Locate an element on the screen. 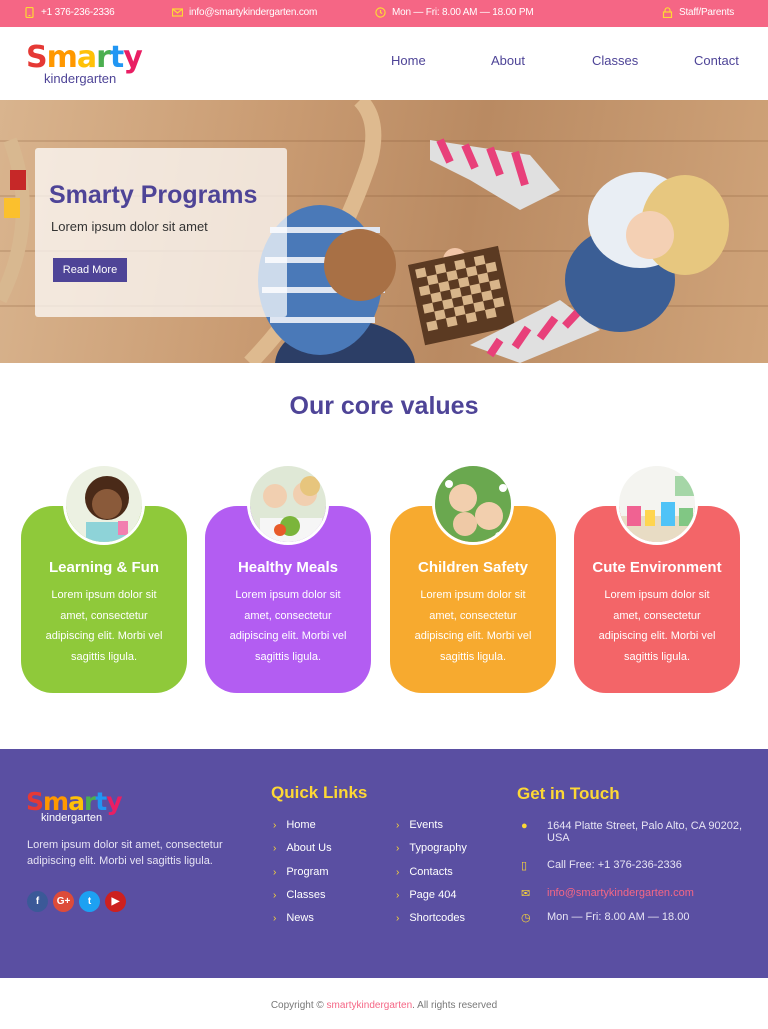  quick-link: › Contacts is located at coordinates (424, 872).